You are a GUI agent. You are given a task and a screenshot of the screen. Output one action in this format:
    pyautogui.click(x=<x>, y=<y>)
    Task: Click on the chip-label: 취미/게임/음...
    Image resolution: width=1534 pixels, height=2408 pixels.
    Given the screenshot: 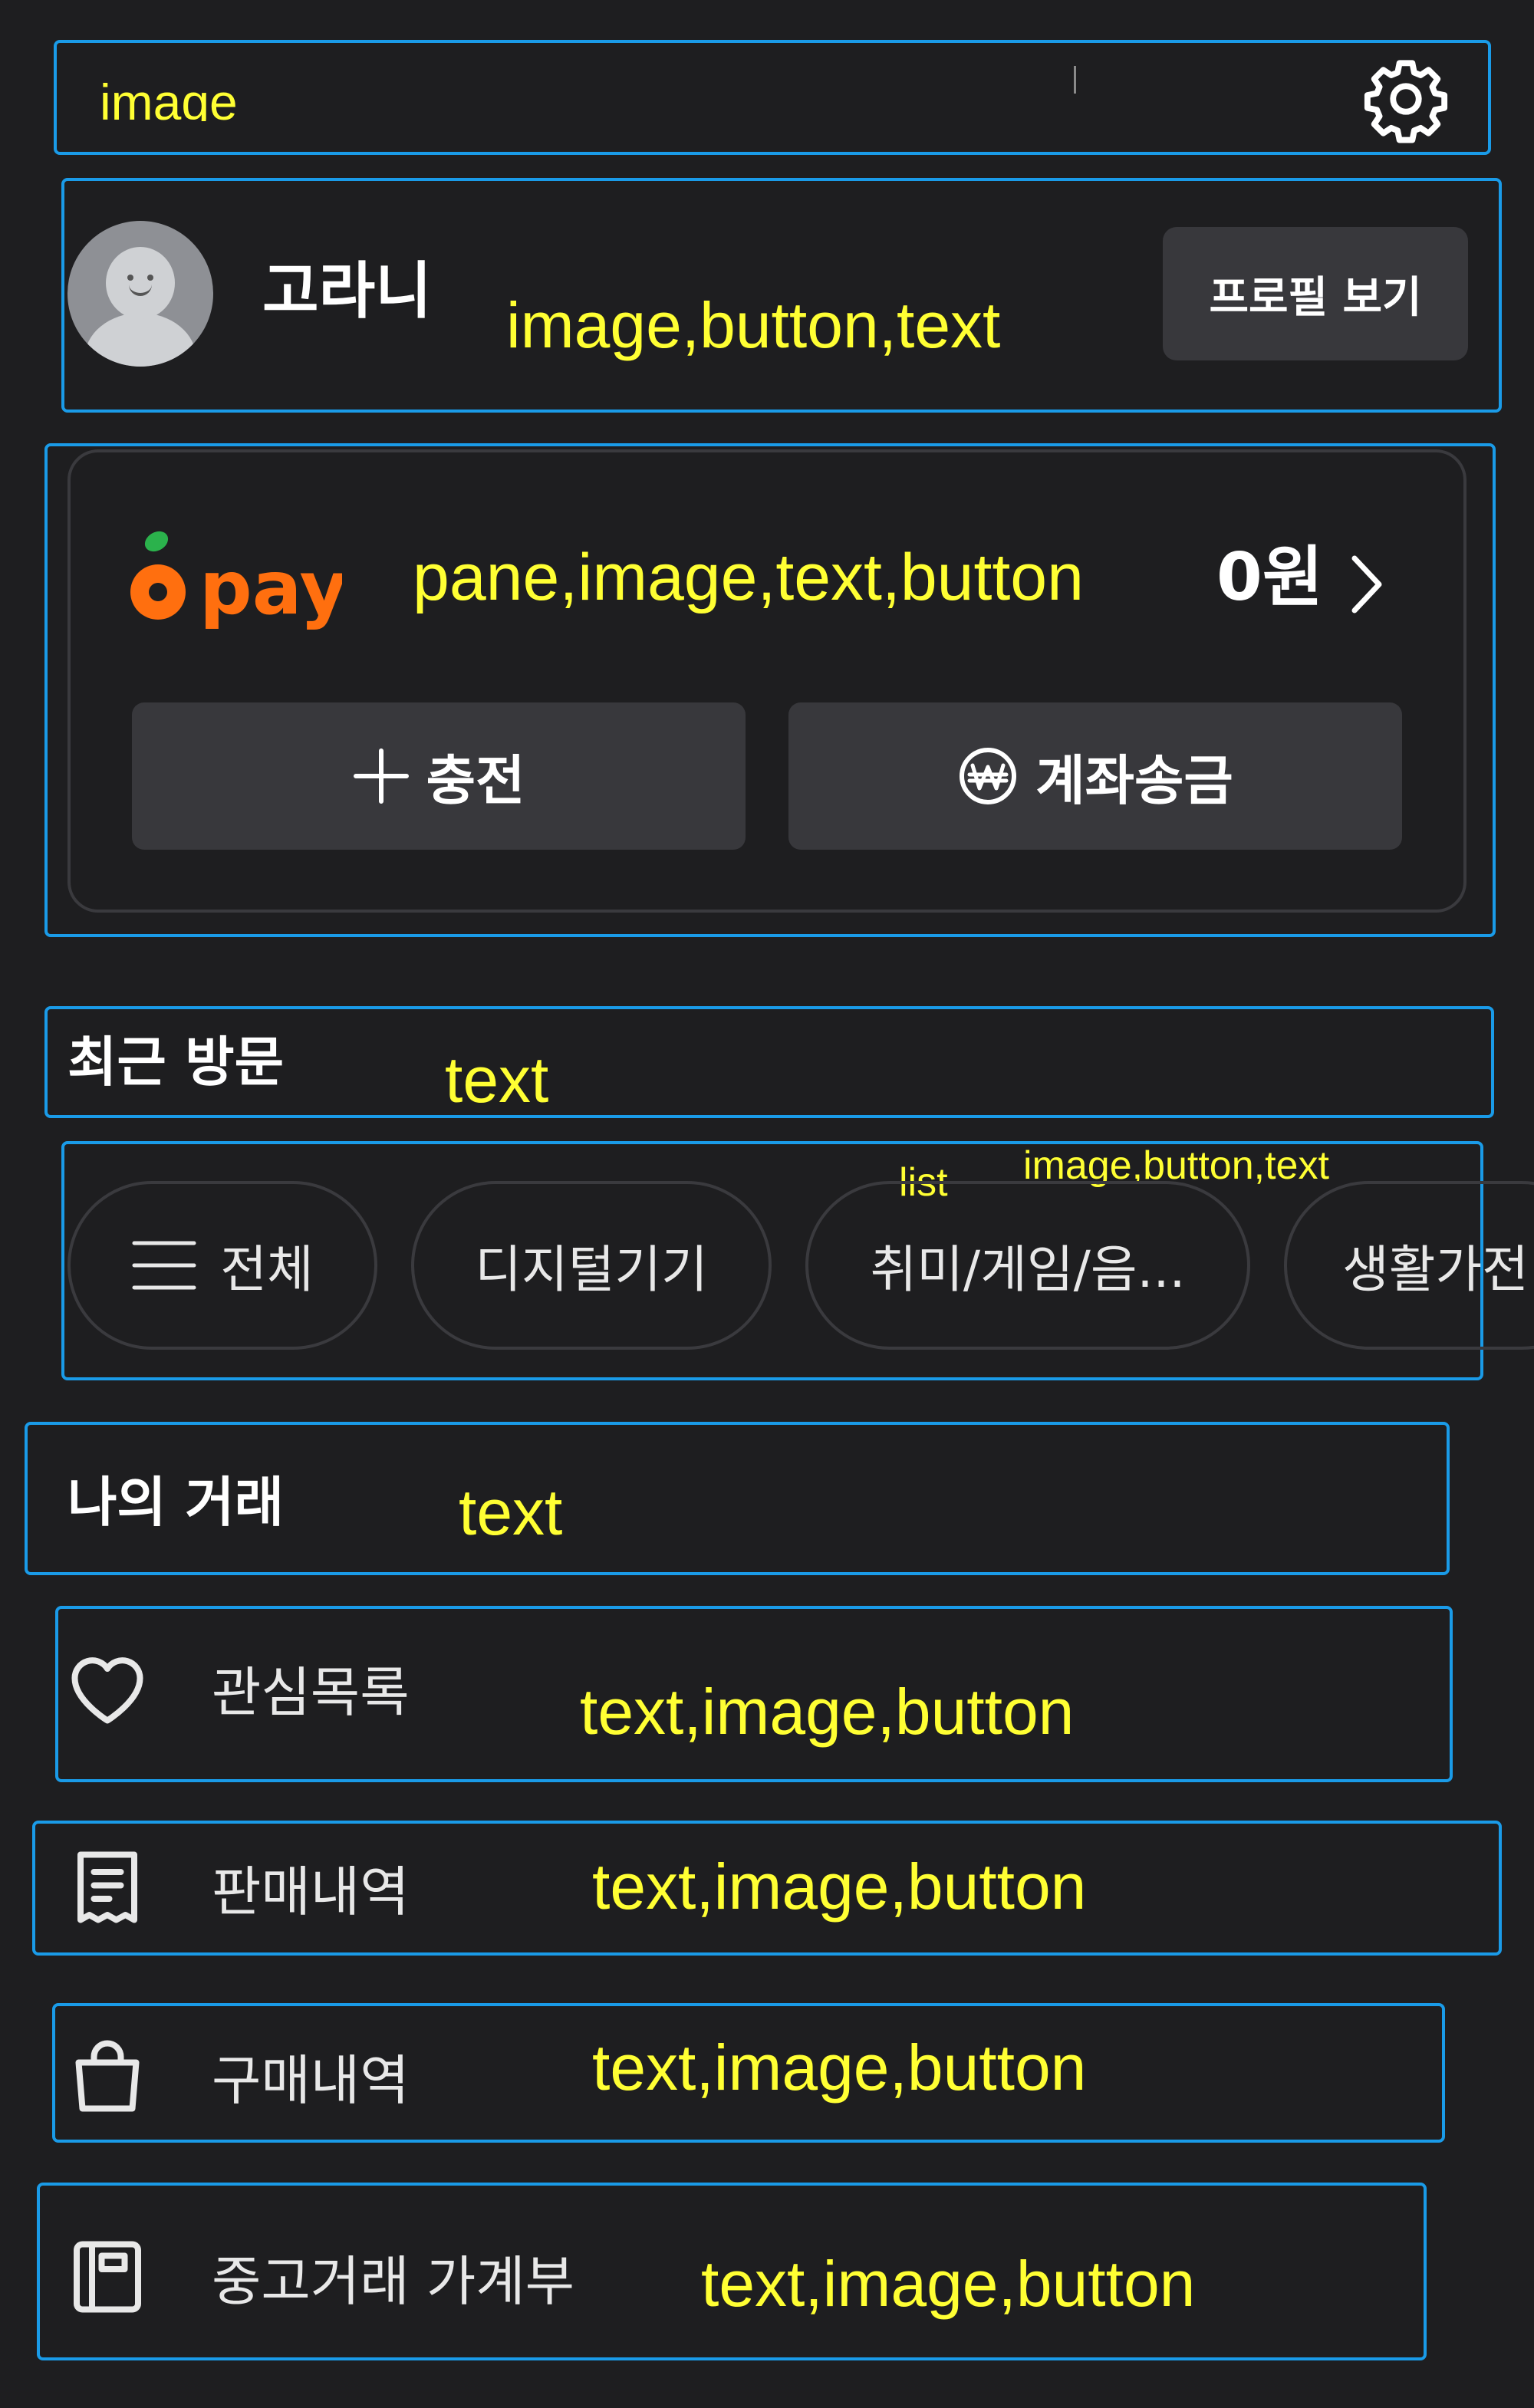 What is the action you would take?
    pyautogui.click(x=1028, y=1269)
    